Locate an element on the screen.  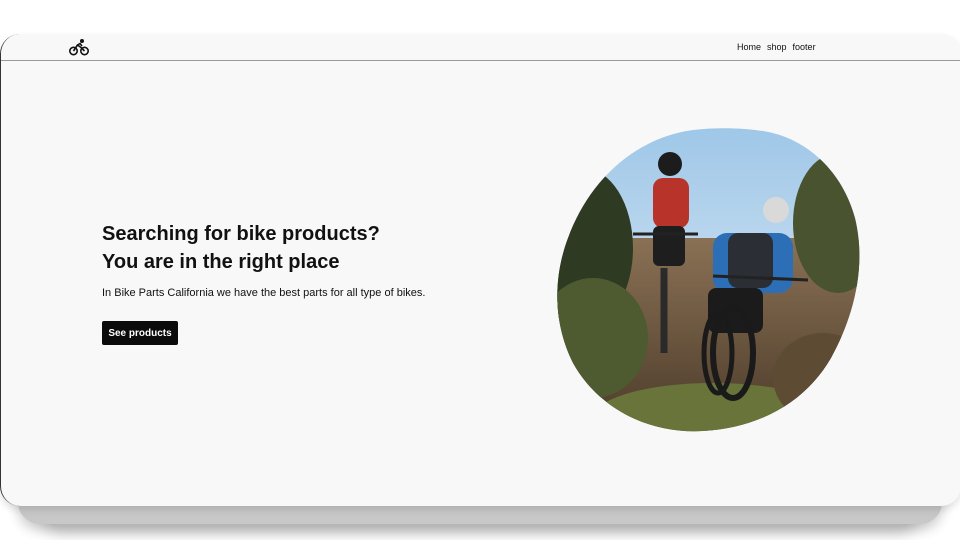
hero-title-line-2: You are in the right place is located at coordinates (221, 262).